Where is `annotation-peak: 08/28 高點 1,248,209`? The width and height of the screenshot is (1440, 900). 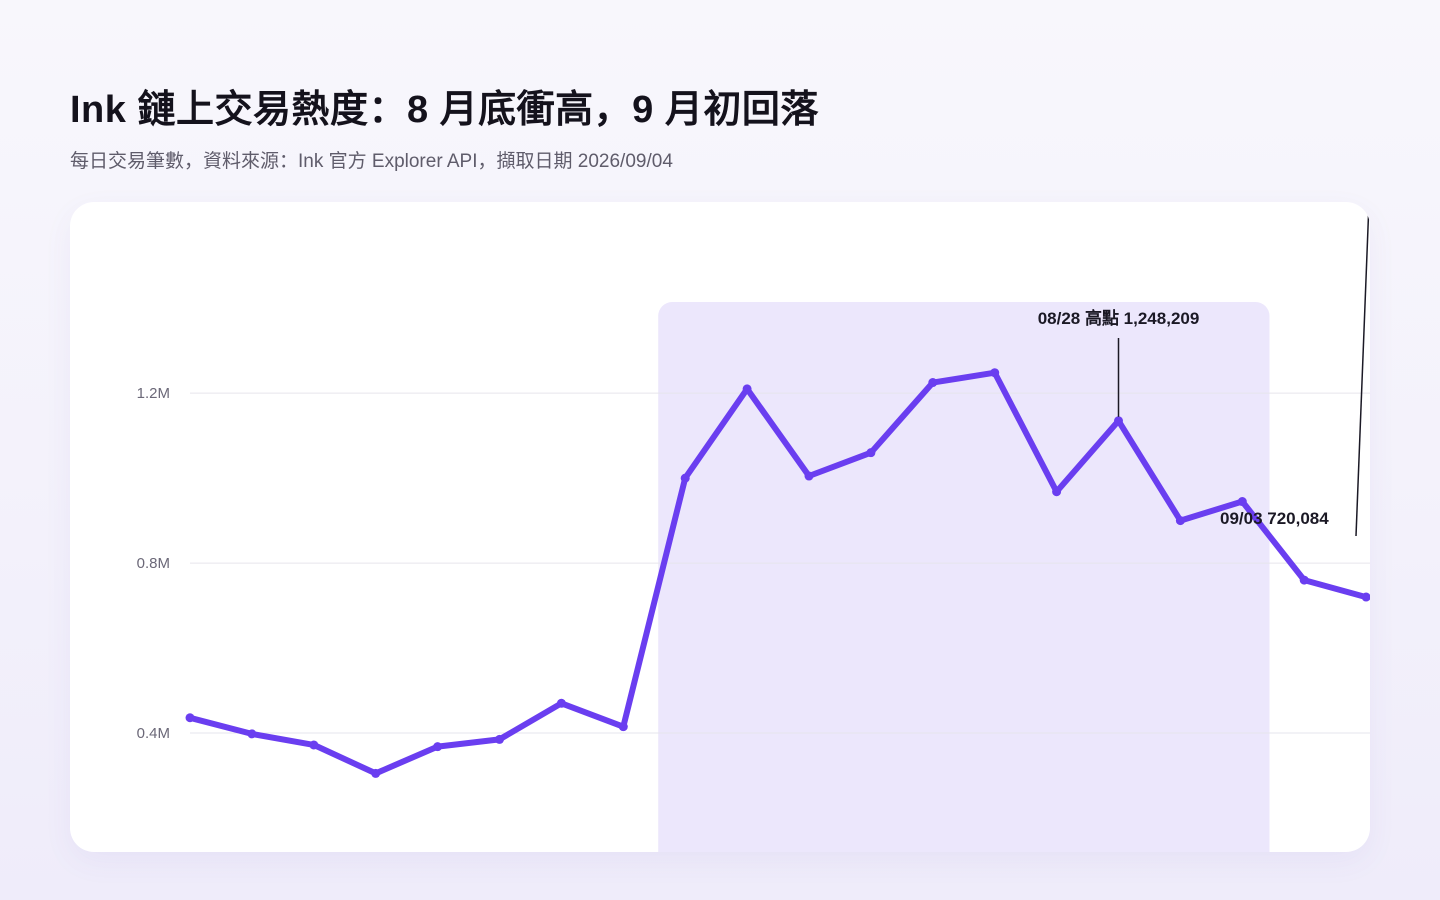
annotation-peak: 08/28 高點 1,248,209 is located at coordinates (1119, 318).